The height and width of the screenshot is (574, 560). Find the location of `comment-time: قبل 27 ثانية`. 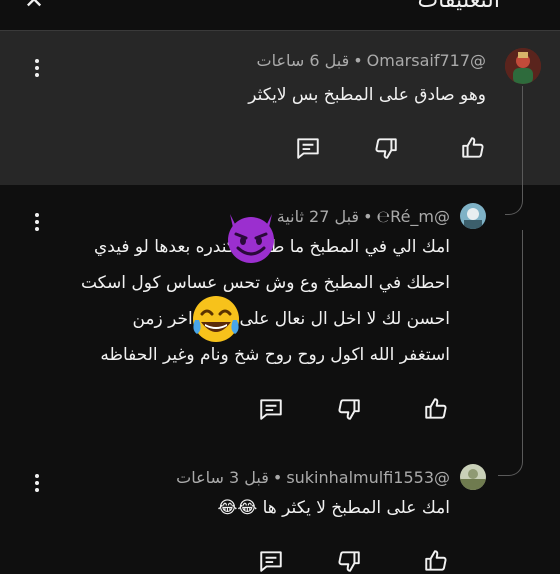

comment-time: قبل 27 ثانية is located at coordinates (318, 216).